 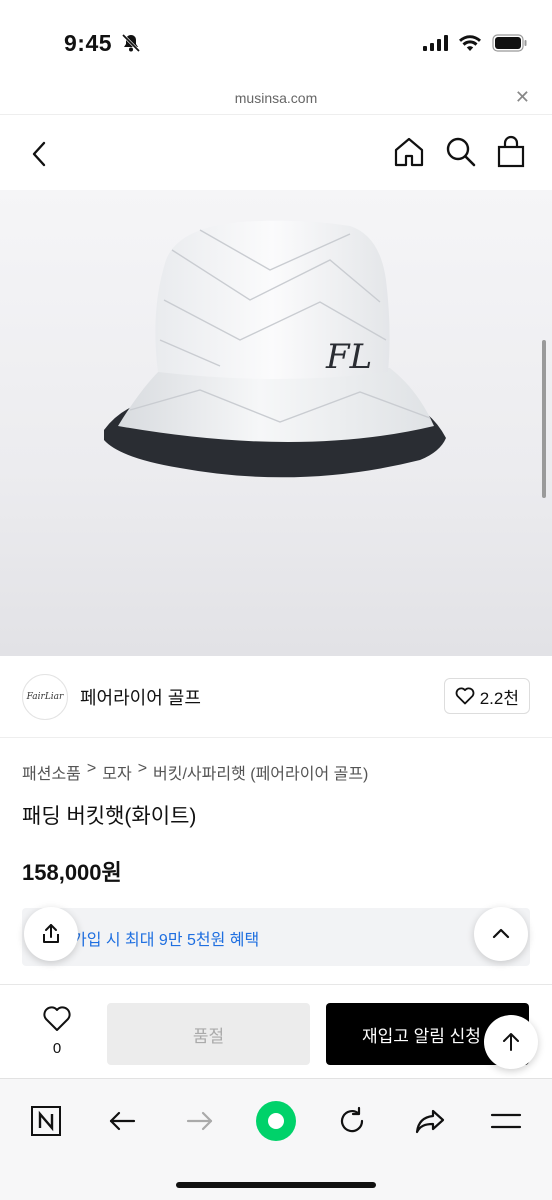 What do you see at coordinates (522, 97) in the screenshot?
I see `close-icon: ✕` at bounding box center [522, 97].